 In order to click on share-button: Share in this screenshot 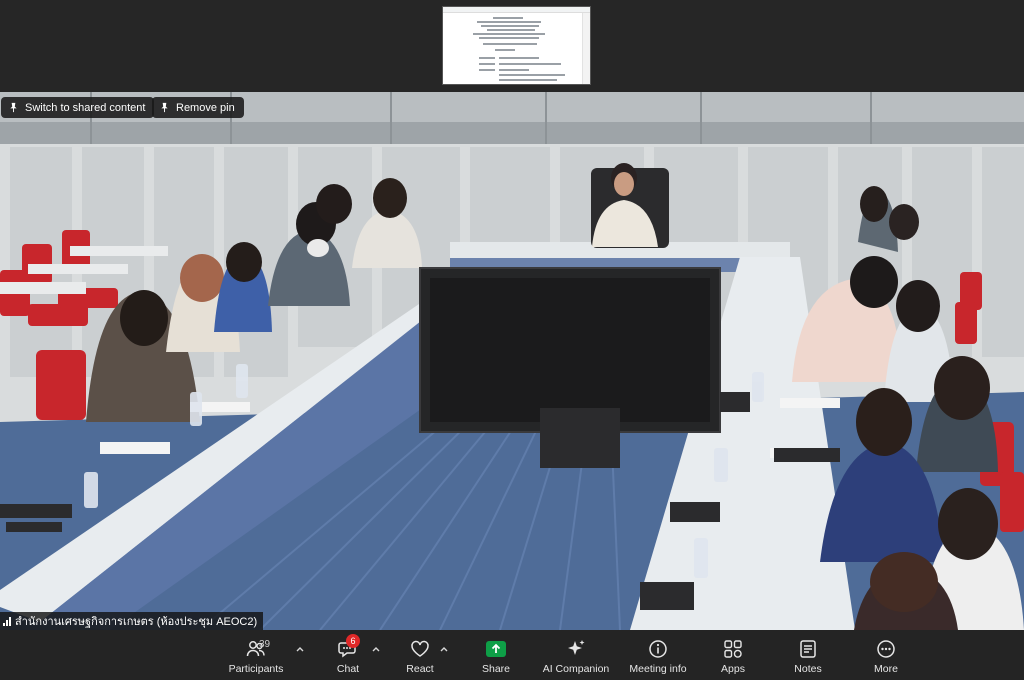, I will do `click(496, 655)`.